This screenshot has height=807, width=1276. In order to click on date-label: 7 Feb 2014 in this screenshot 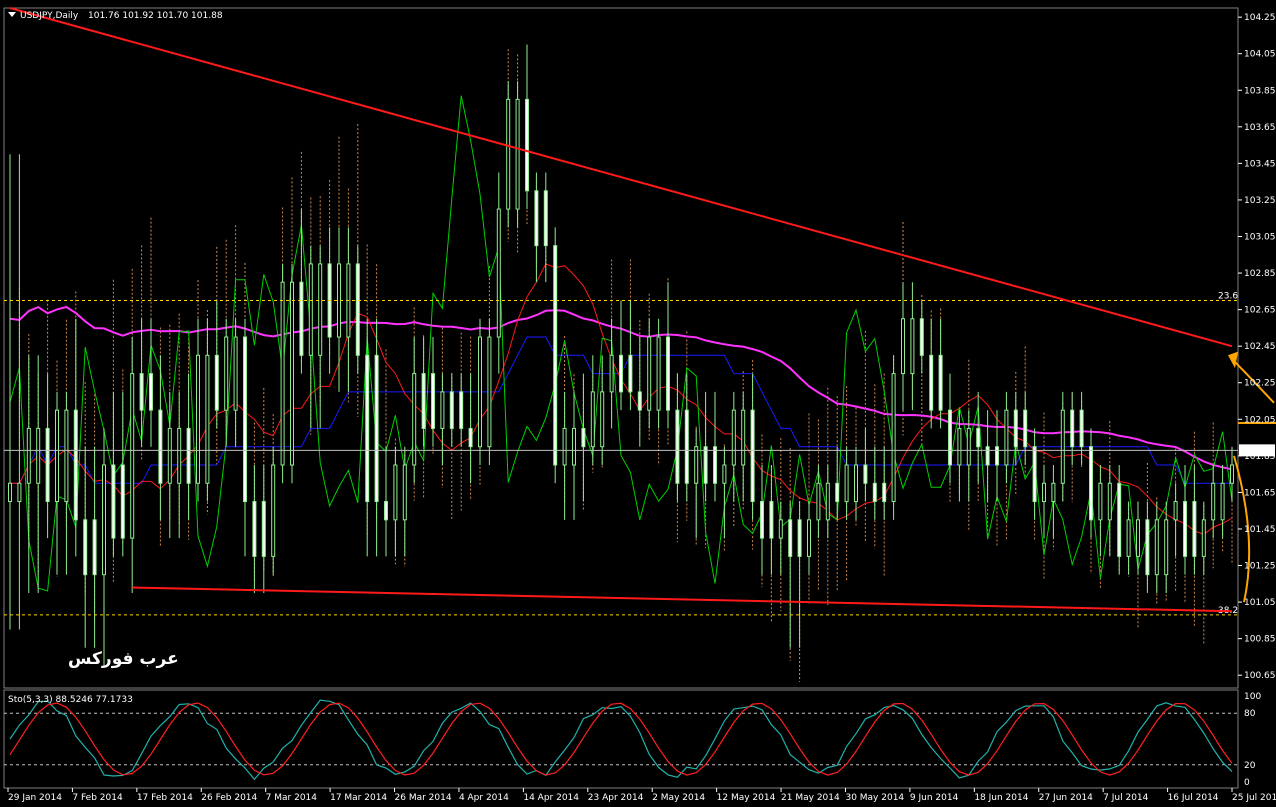, I will do `click(97, 798)`.